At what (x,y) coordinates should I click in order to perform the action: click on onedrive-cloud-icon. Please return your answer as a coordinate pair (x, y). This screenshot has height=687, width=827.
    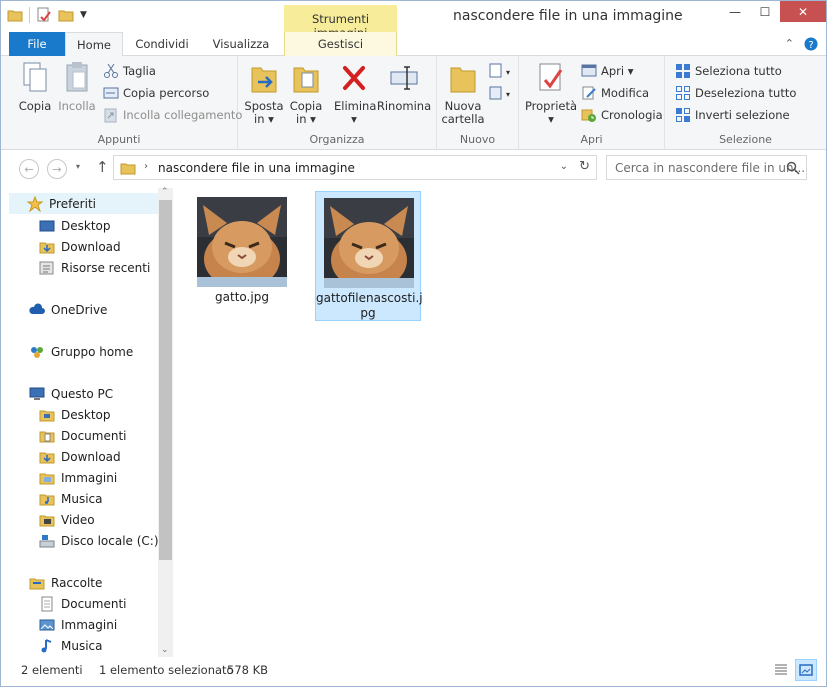
    Looking at the image, I should click on (37, 308).